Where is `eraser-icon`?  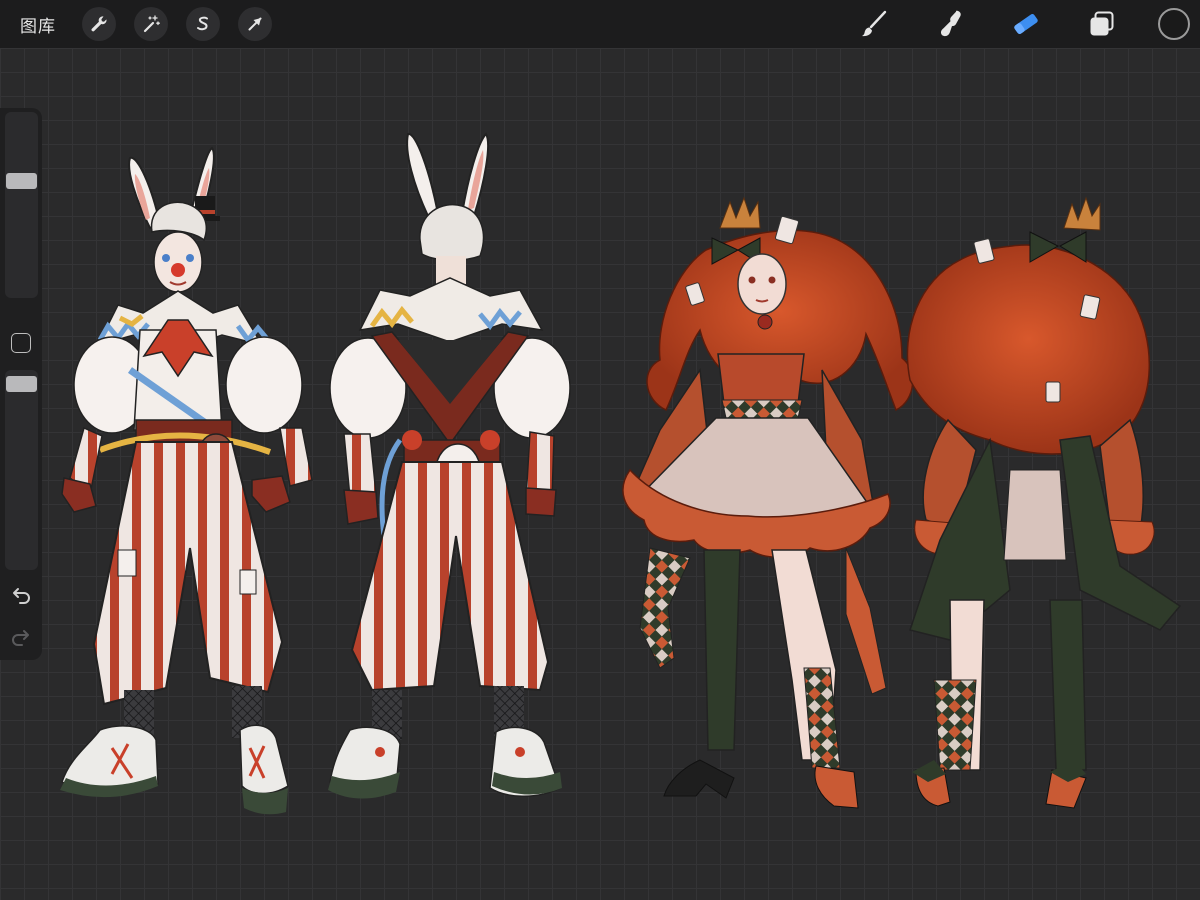
eraser-icon is located at coordinates (1026, 24).